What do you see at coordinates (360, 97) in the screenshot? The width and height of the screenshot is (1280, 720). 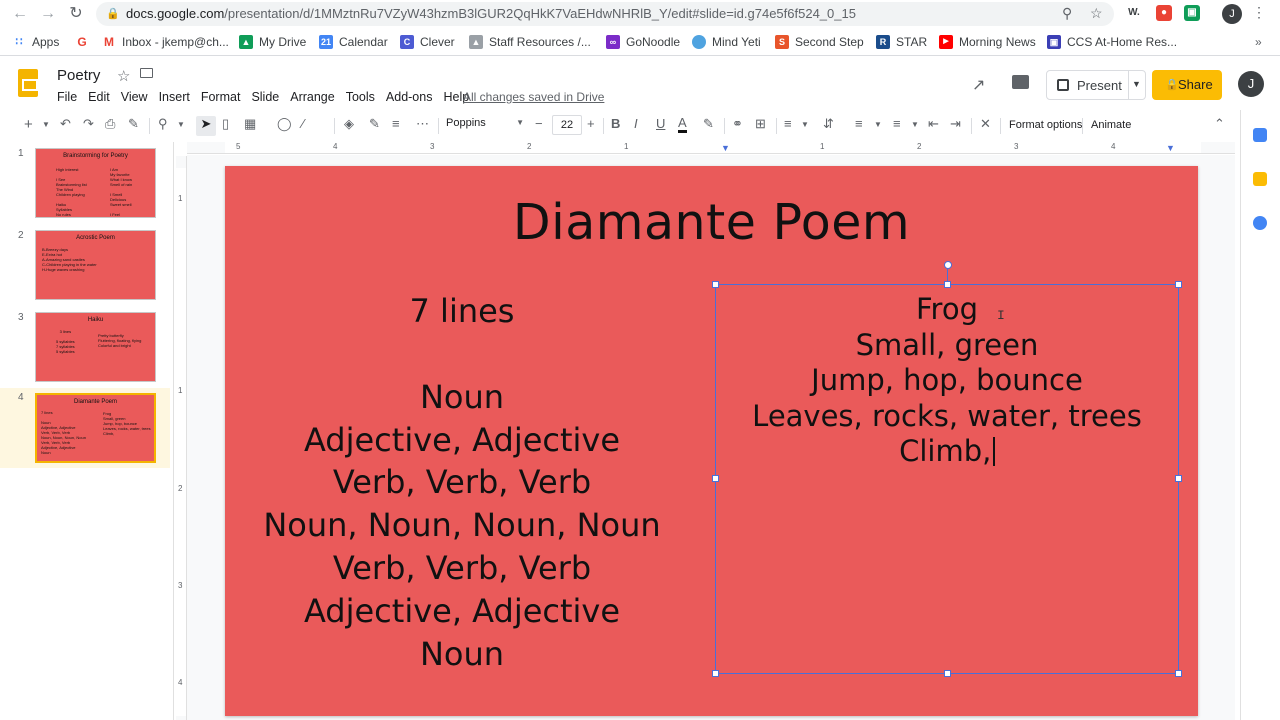 I see `menu-tools: Tools` at bounding box center [360, 97].